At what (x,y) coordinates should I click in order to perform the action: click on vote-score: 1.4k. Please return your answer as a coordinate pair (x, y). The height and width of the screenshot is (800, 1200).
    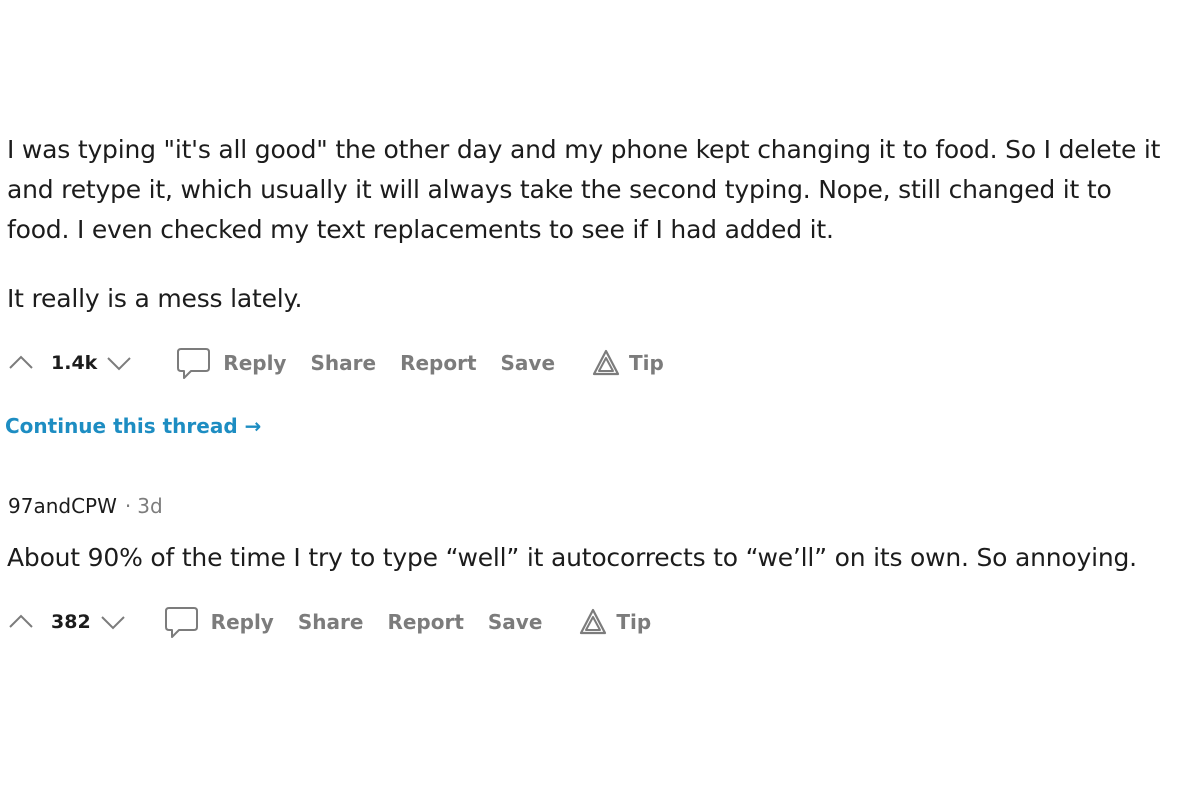
    Looking at the image, I should click on (74, 363).